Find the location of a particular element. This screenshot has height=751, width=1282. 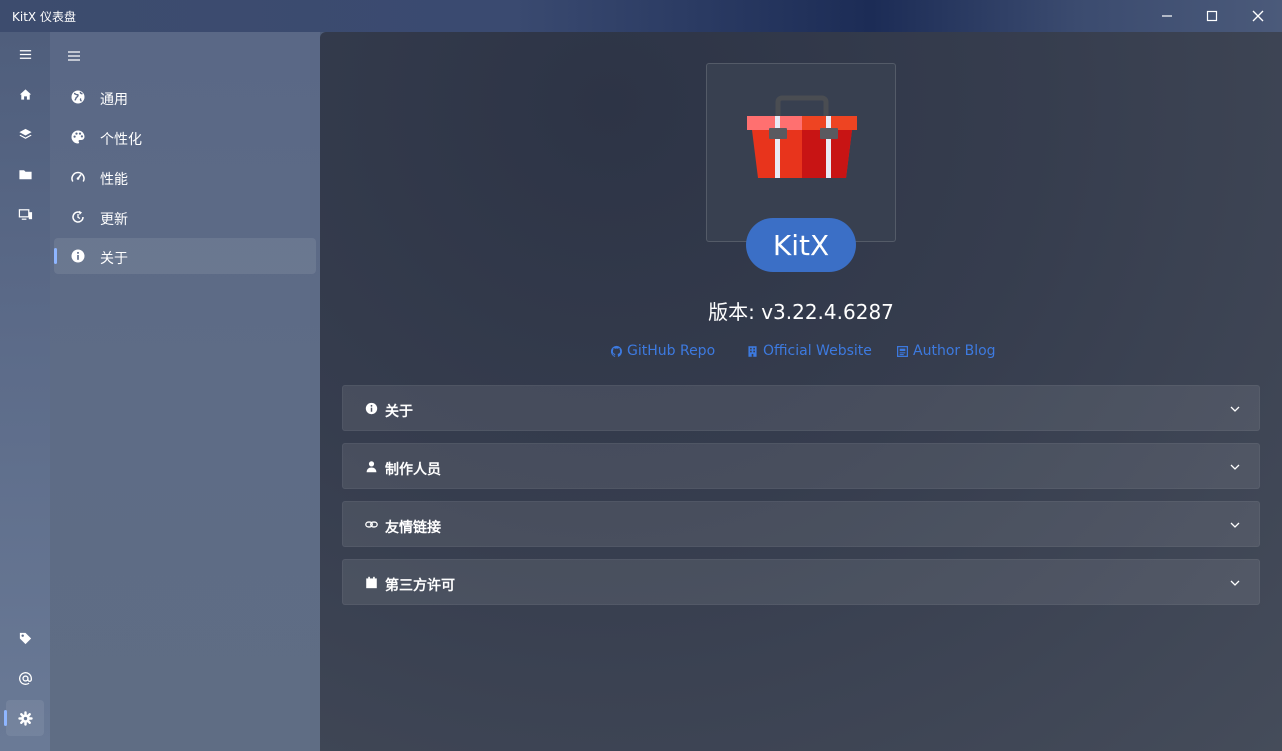

rail-account-button is located at coordinates (25, 678).